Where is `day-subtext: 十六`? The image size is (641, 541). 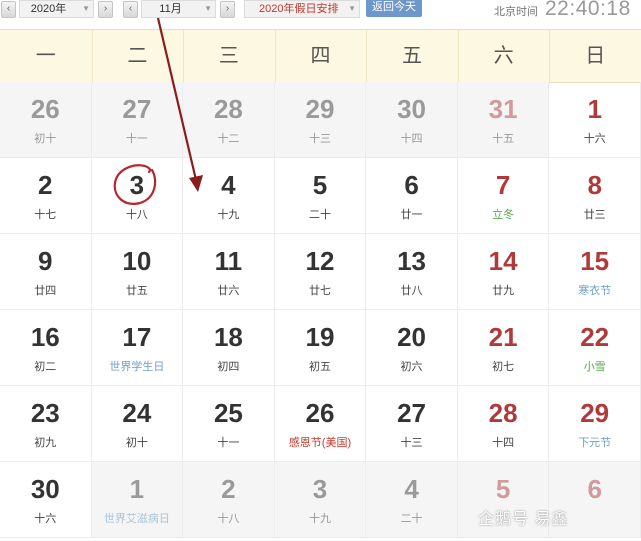
day-subtext: 十六 is located at coordinates (594, 139).